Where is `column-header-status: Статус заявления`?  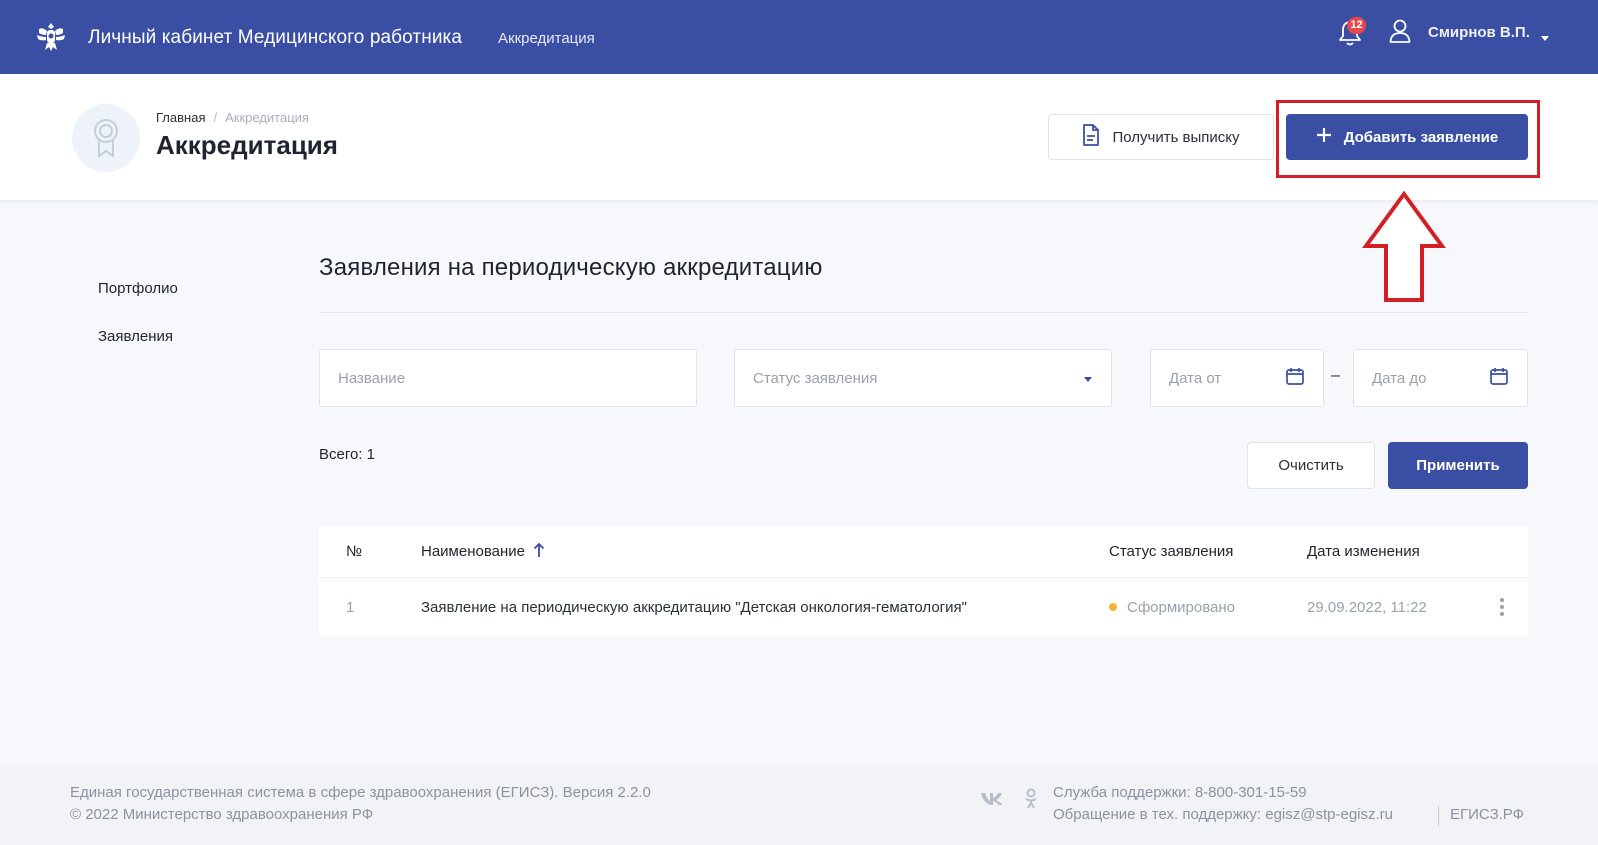 column-header-status: Статус заявления is located at coordinates (1171, 551).